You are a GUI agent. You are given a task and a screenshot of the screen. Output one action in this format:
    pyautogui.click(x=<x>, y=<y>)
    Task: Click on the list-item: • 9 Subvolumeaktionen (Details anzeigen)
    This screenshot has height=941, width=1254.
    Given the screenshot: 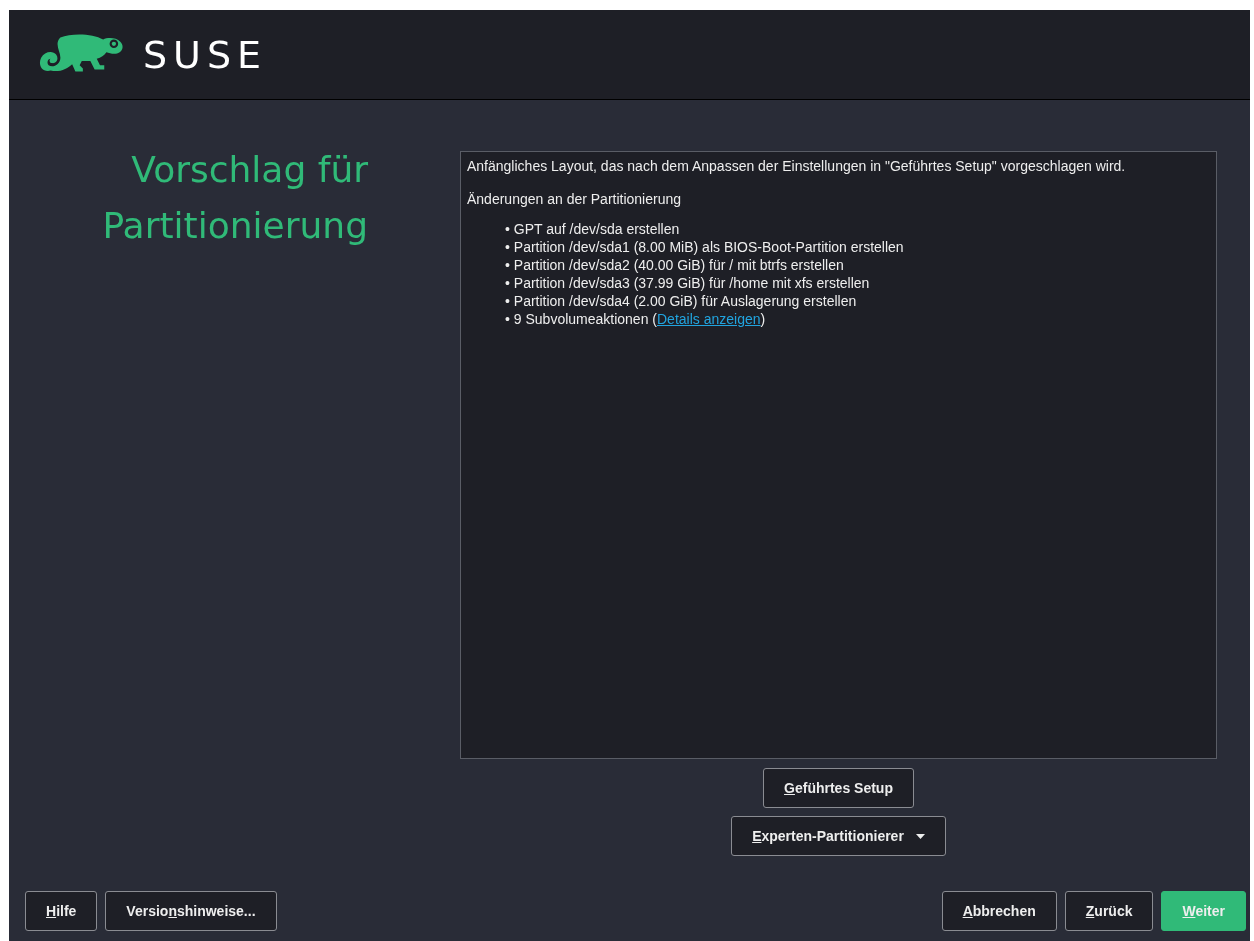 What is the action you would take?
    pyautogui.click(x=636, y=319)
    